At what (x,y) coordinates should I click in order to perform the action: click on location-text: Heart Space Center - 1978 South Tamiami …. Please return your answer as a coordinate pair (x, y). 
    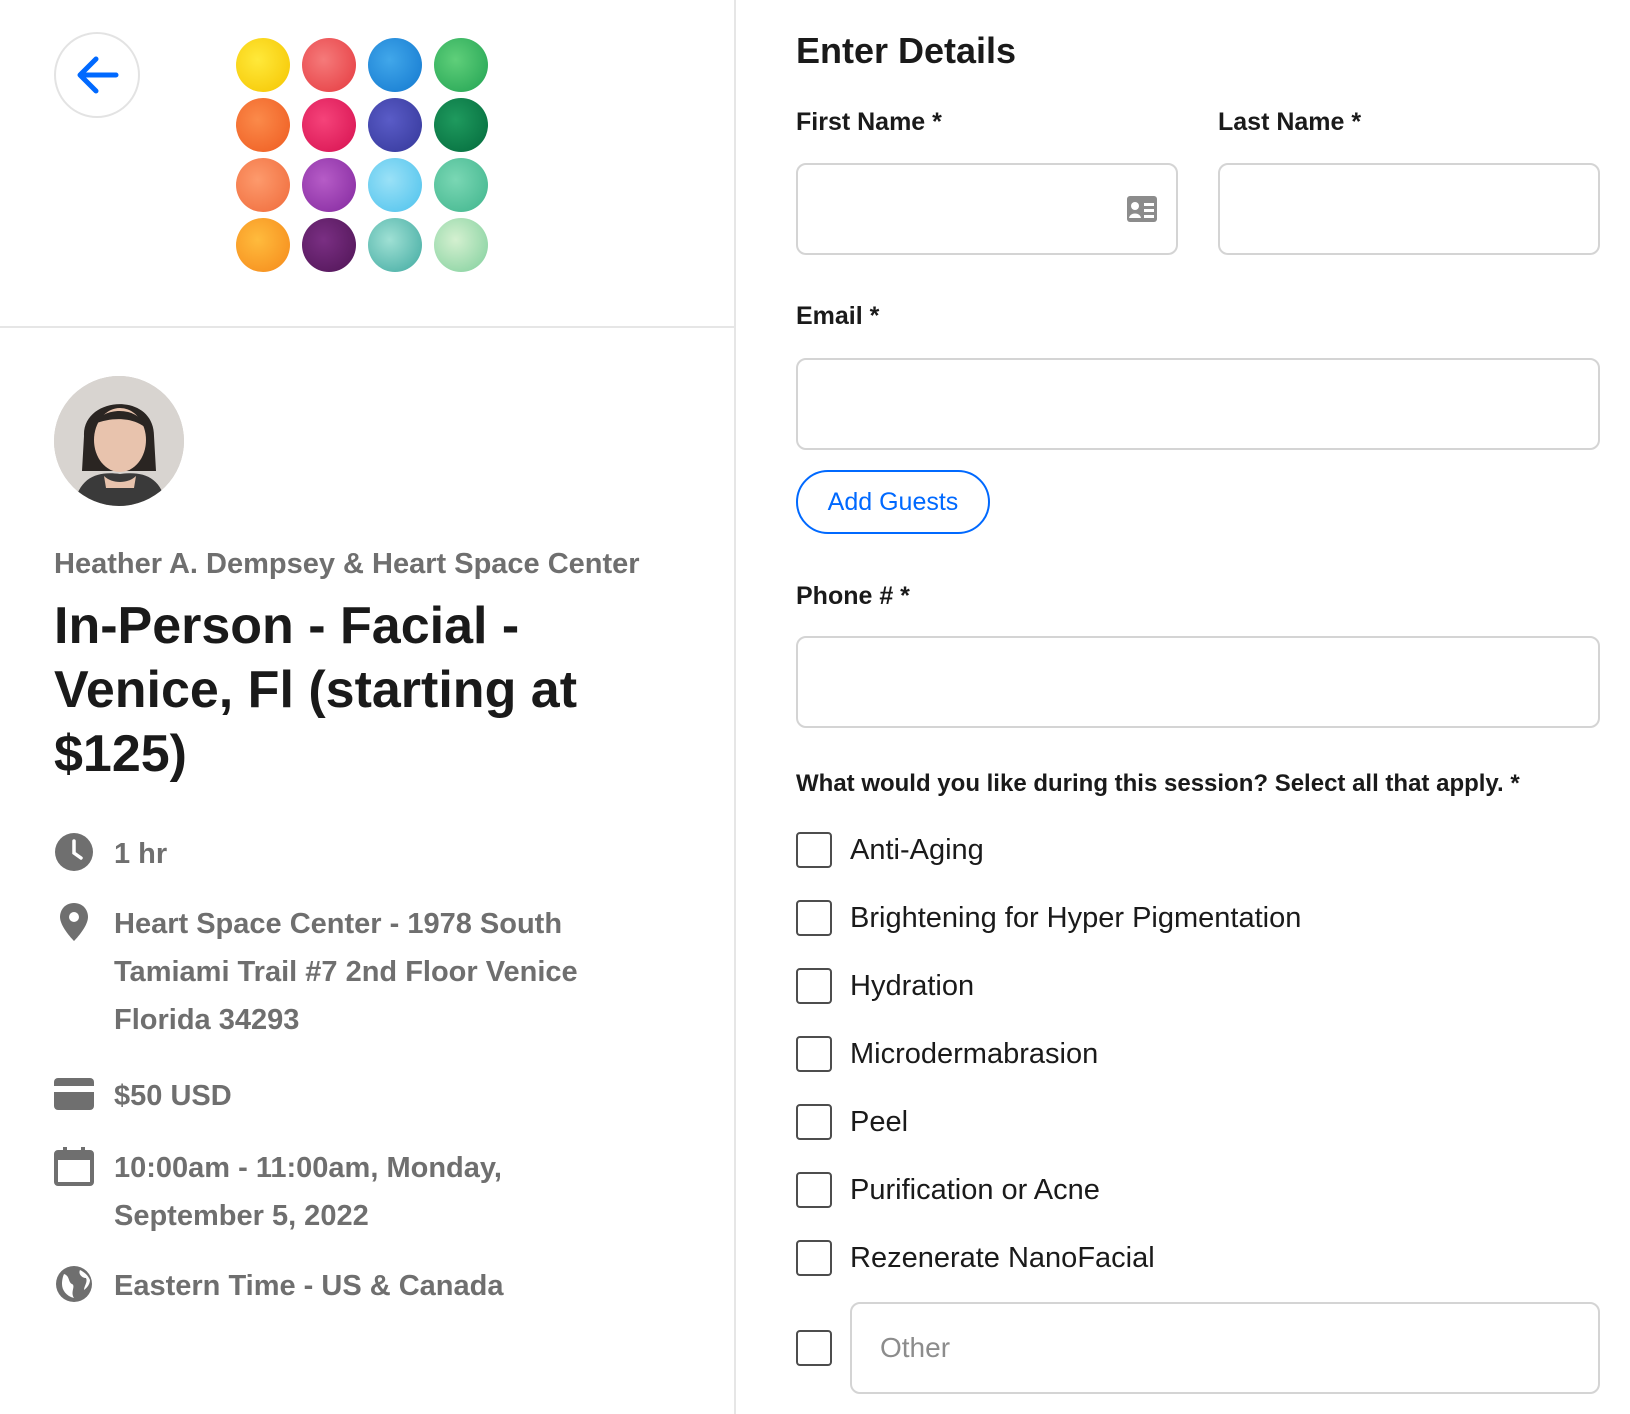
    Looking at the image, I should click on (346, 972).